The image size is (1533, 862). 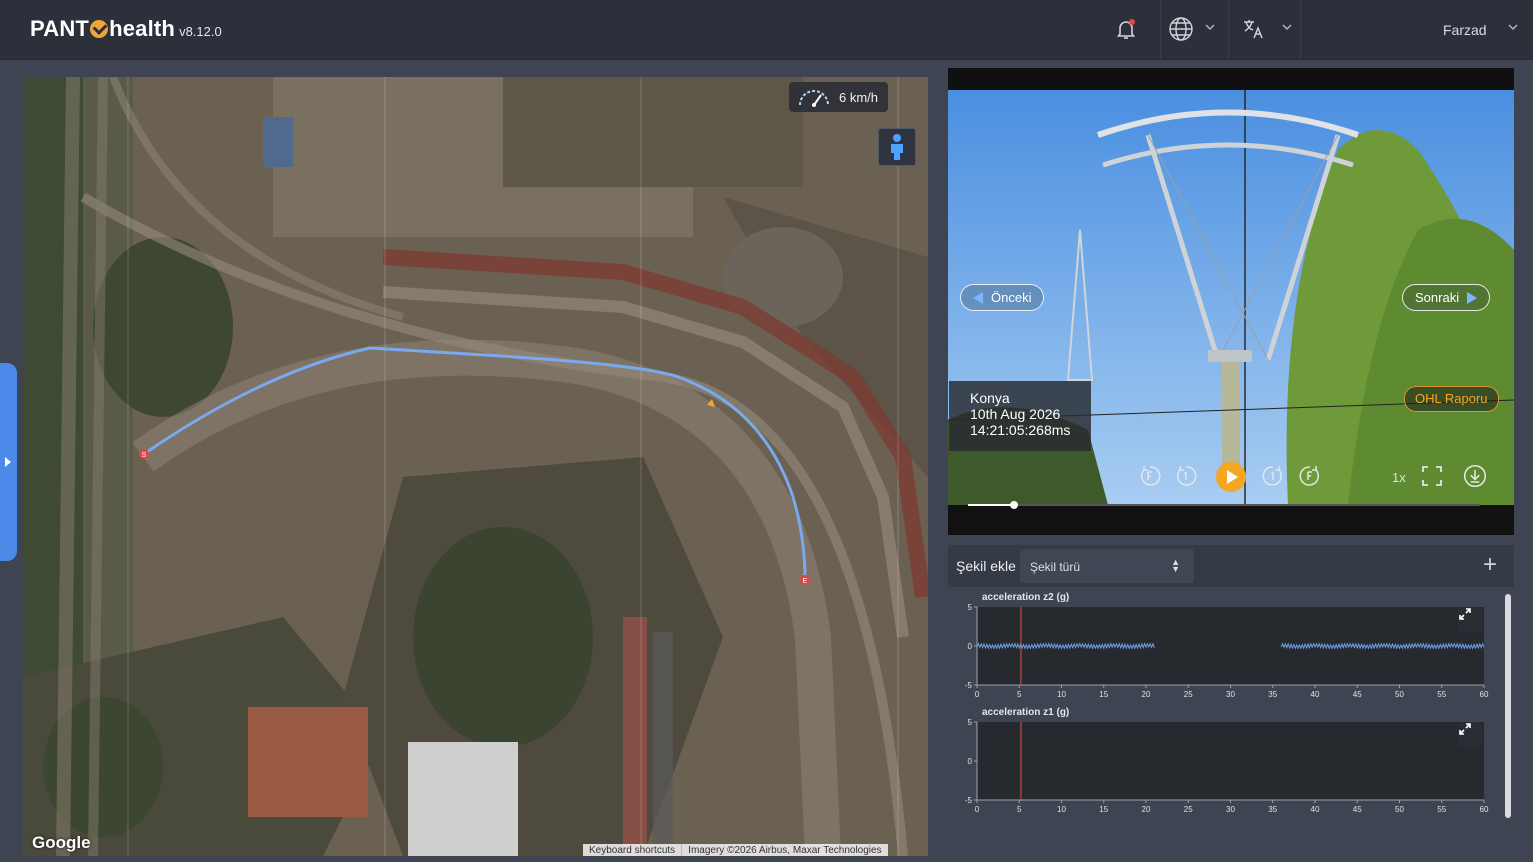 I want to click on charts-scrollbar, so click(x=1508, y=706).